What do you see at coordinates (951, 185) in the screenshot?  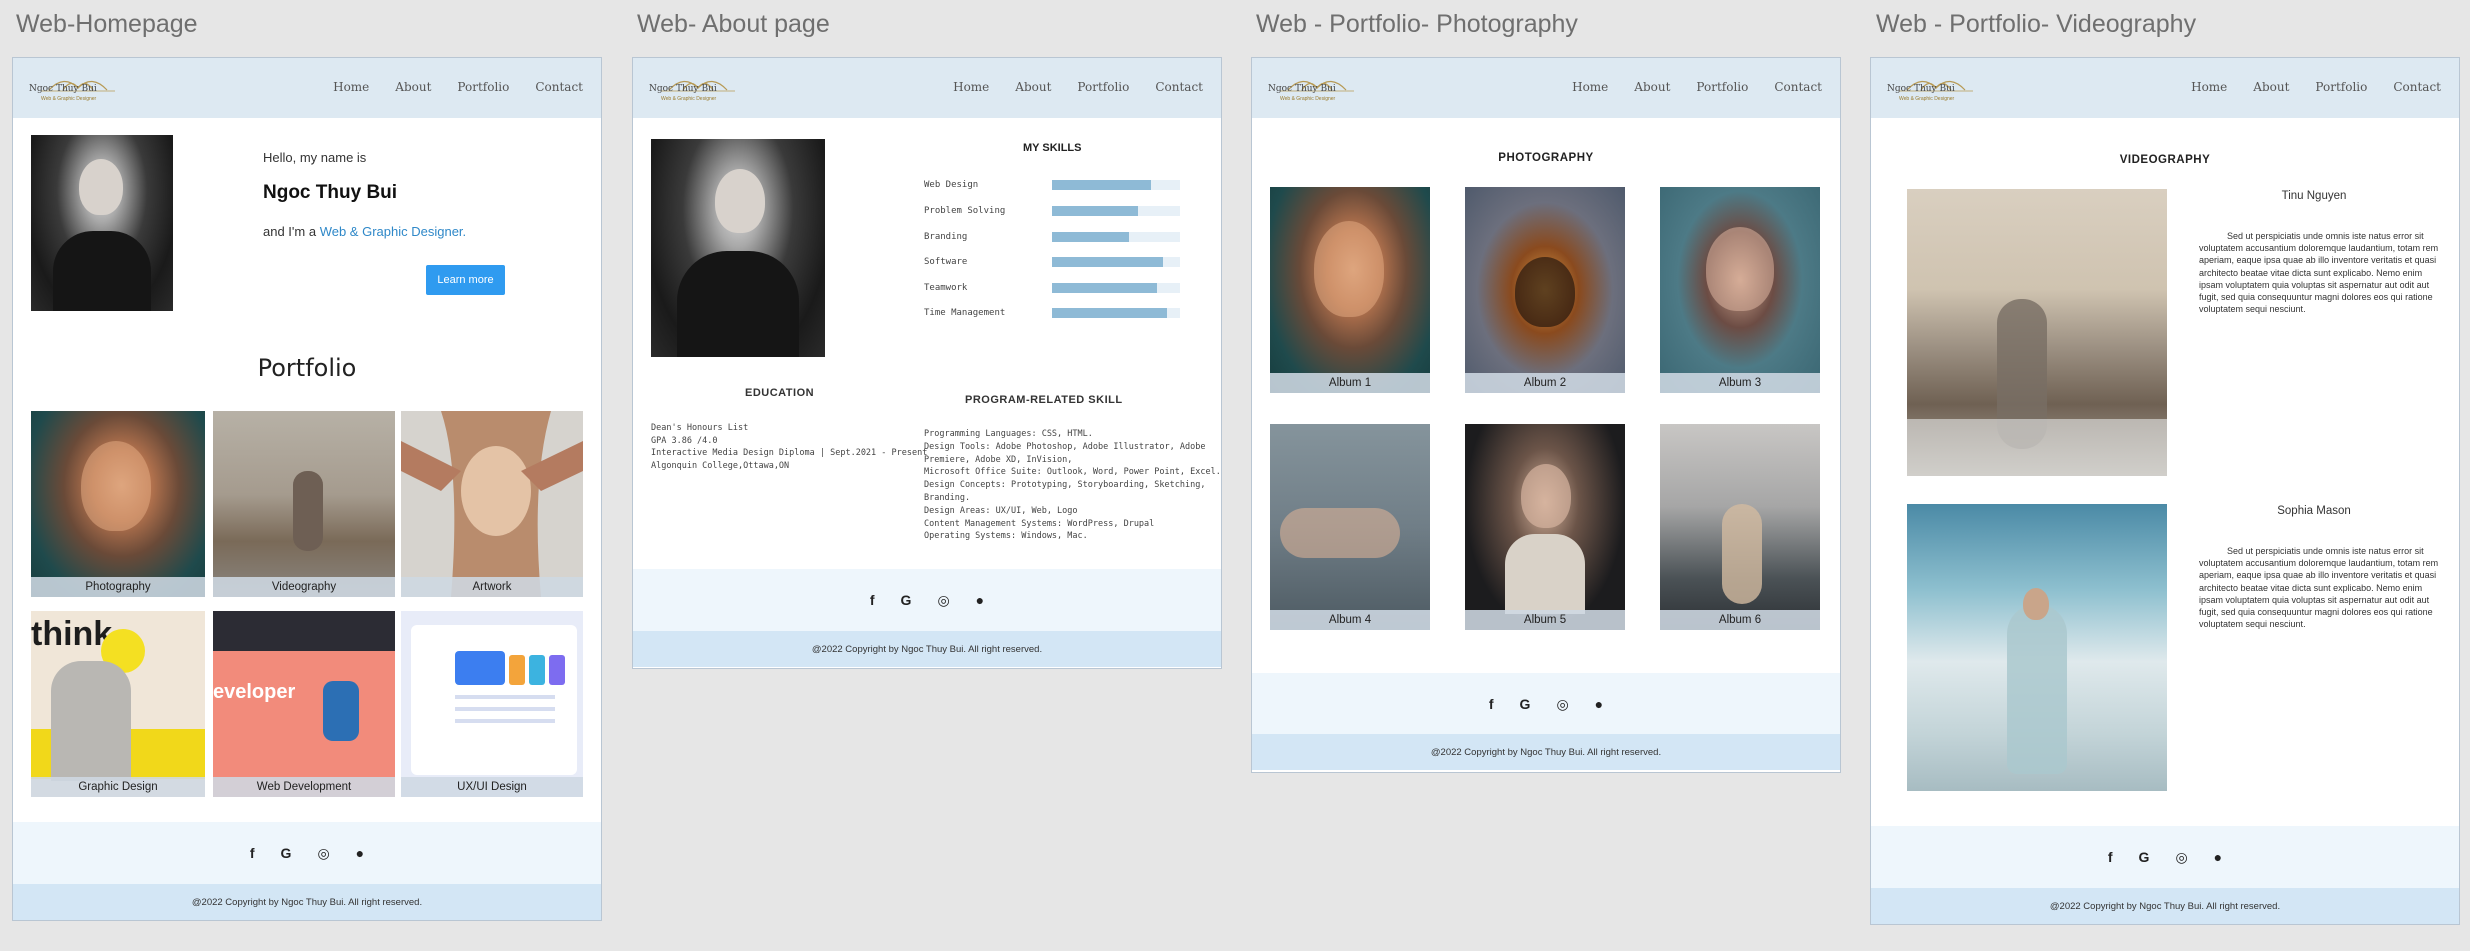 I see `skill-label: Web Design` at bounding box center [951, 185].